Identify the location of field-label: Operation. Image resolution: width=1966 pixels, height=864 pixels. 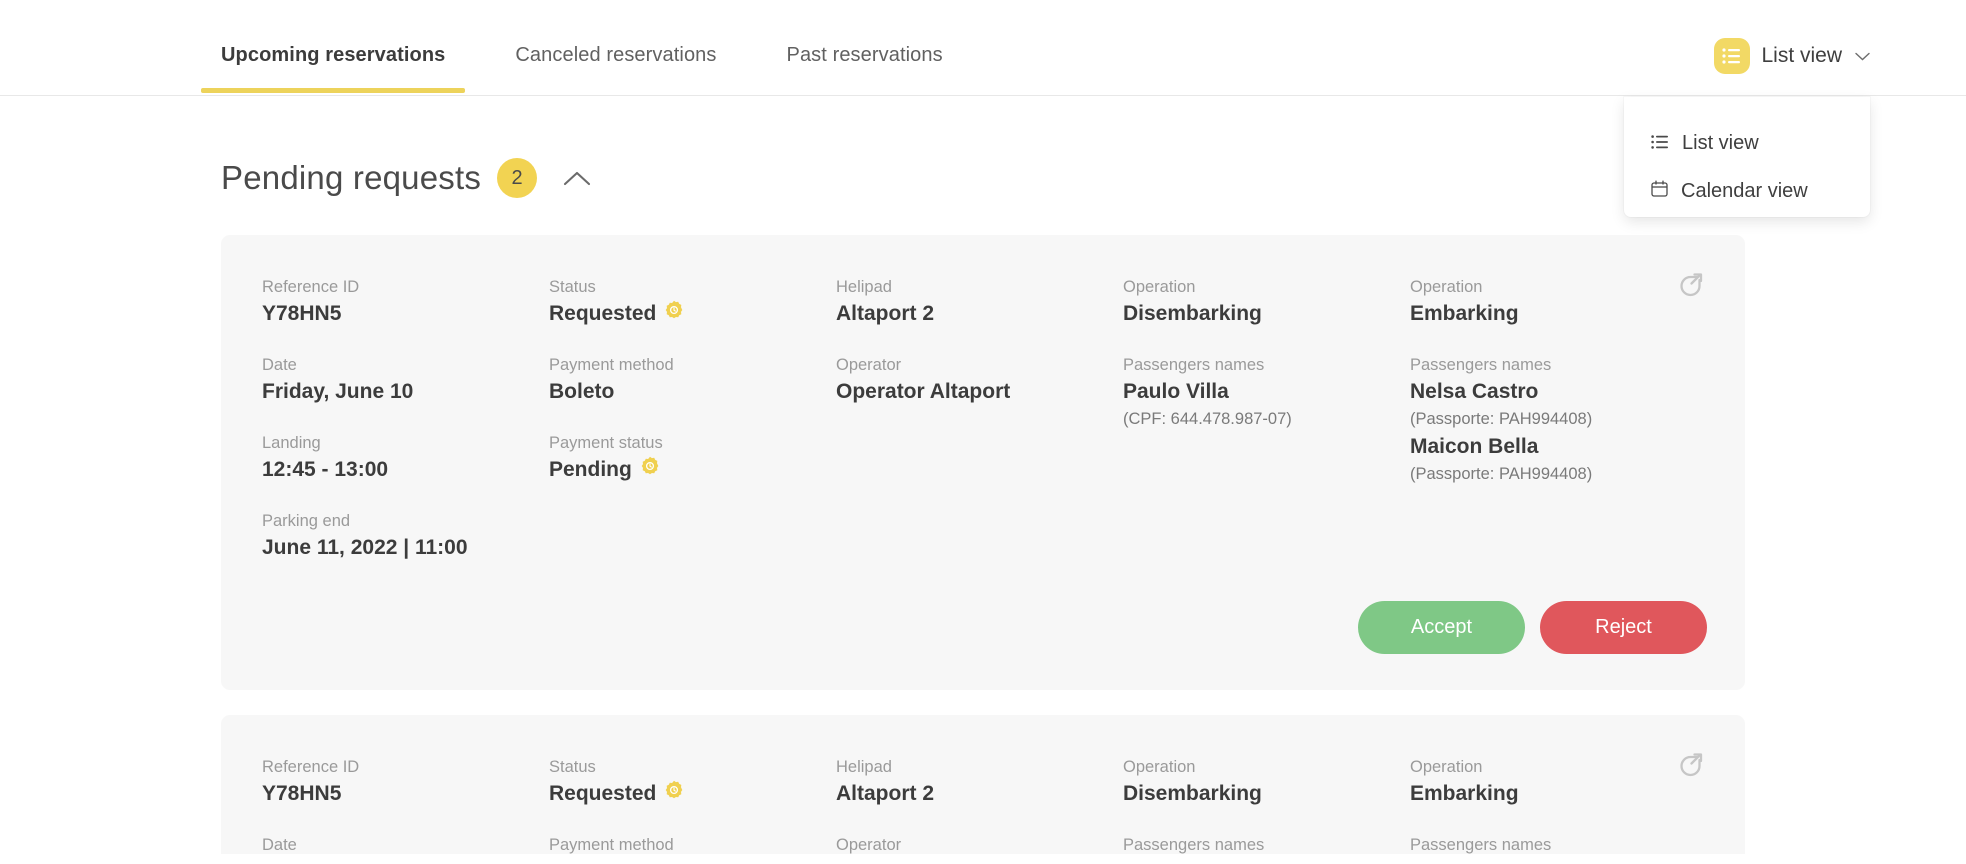
(1159, 767).